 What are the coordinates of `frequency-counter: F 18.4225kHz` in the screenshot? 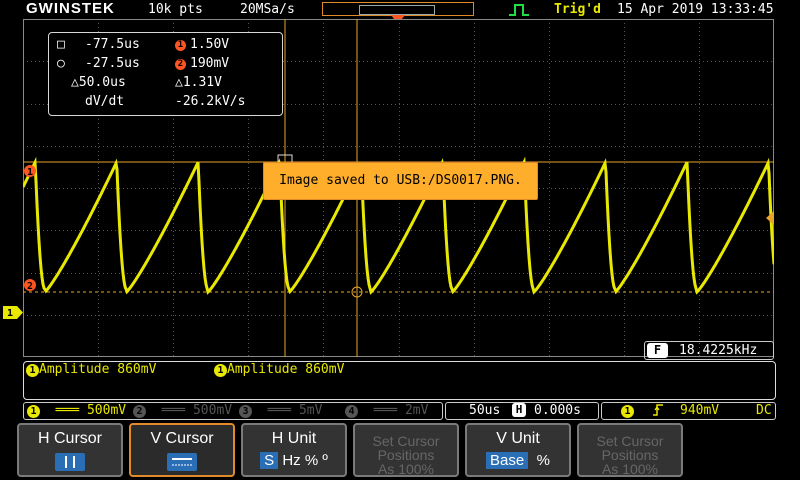 It's located at (709, 350).